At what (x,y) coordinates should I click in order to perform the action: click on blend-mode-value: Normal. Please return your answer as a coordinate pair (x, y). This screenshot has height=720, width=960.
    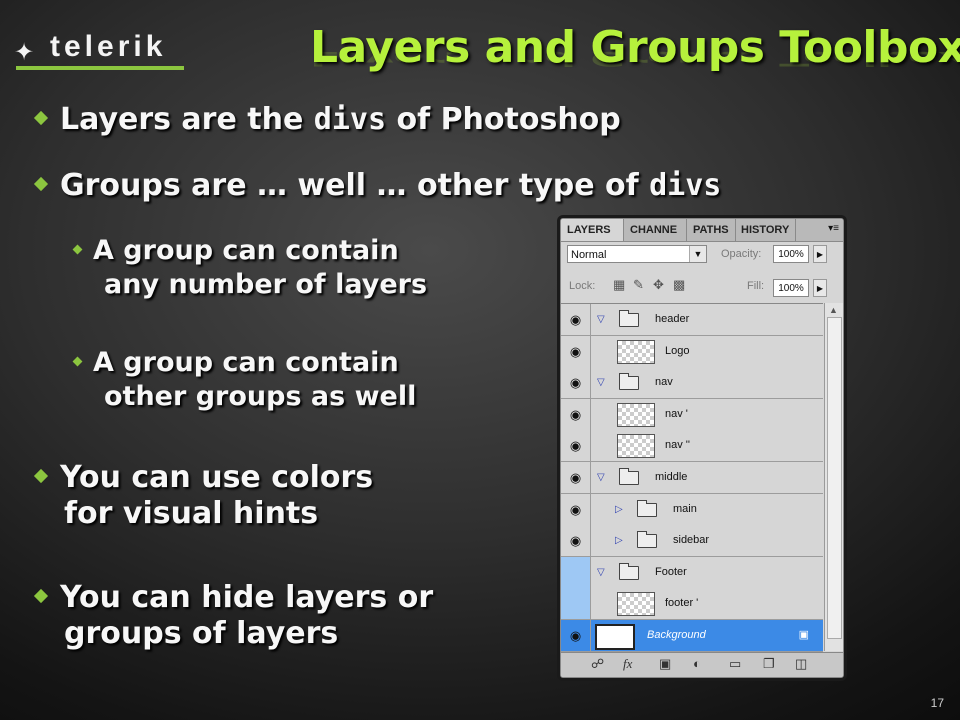
    Looking at the image, I should click on (589, 255).